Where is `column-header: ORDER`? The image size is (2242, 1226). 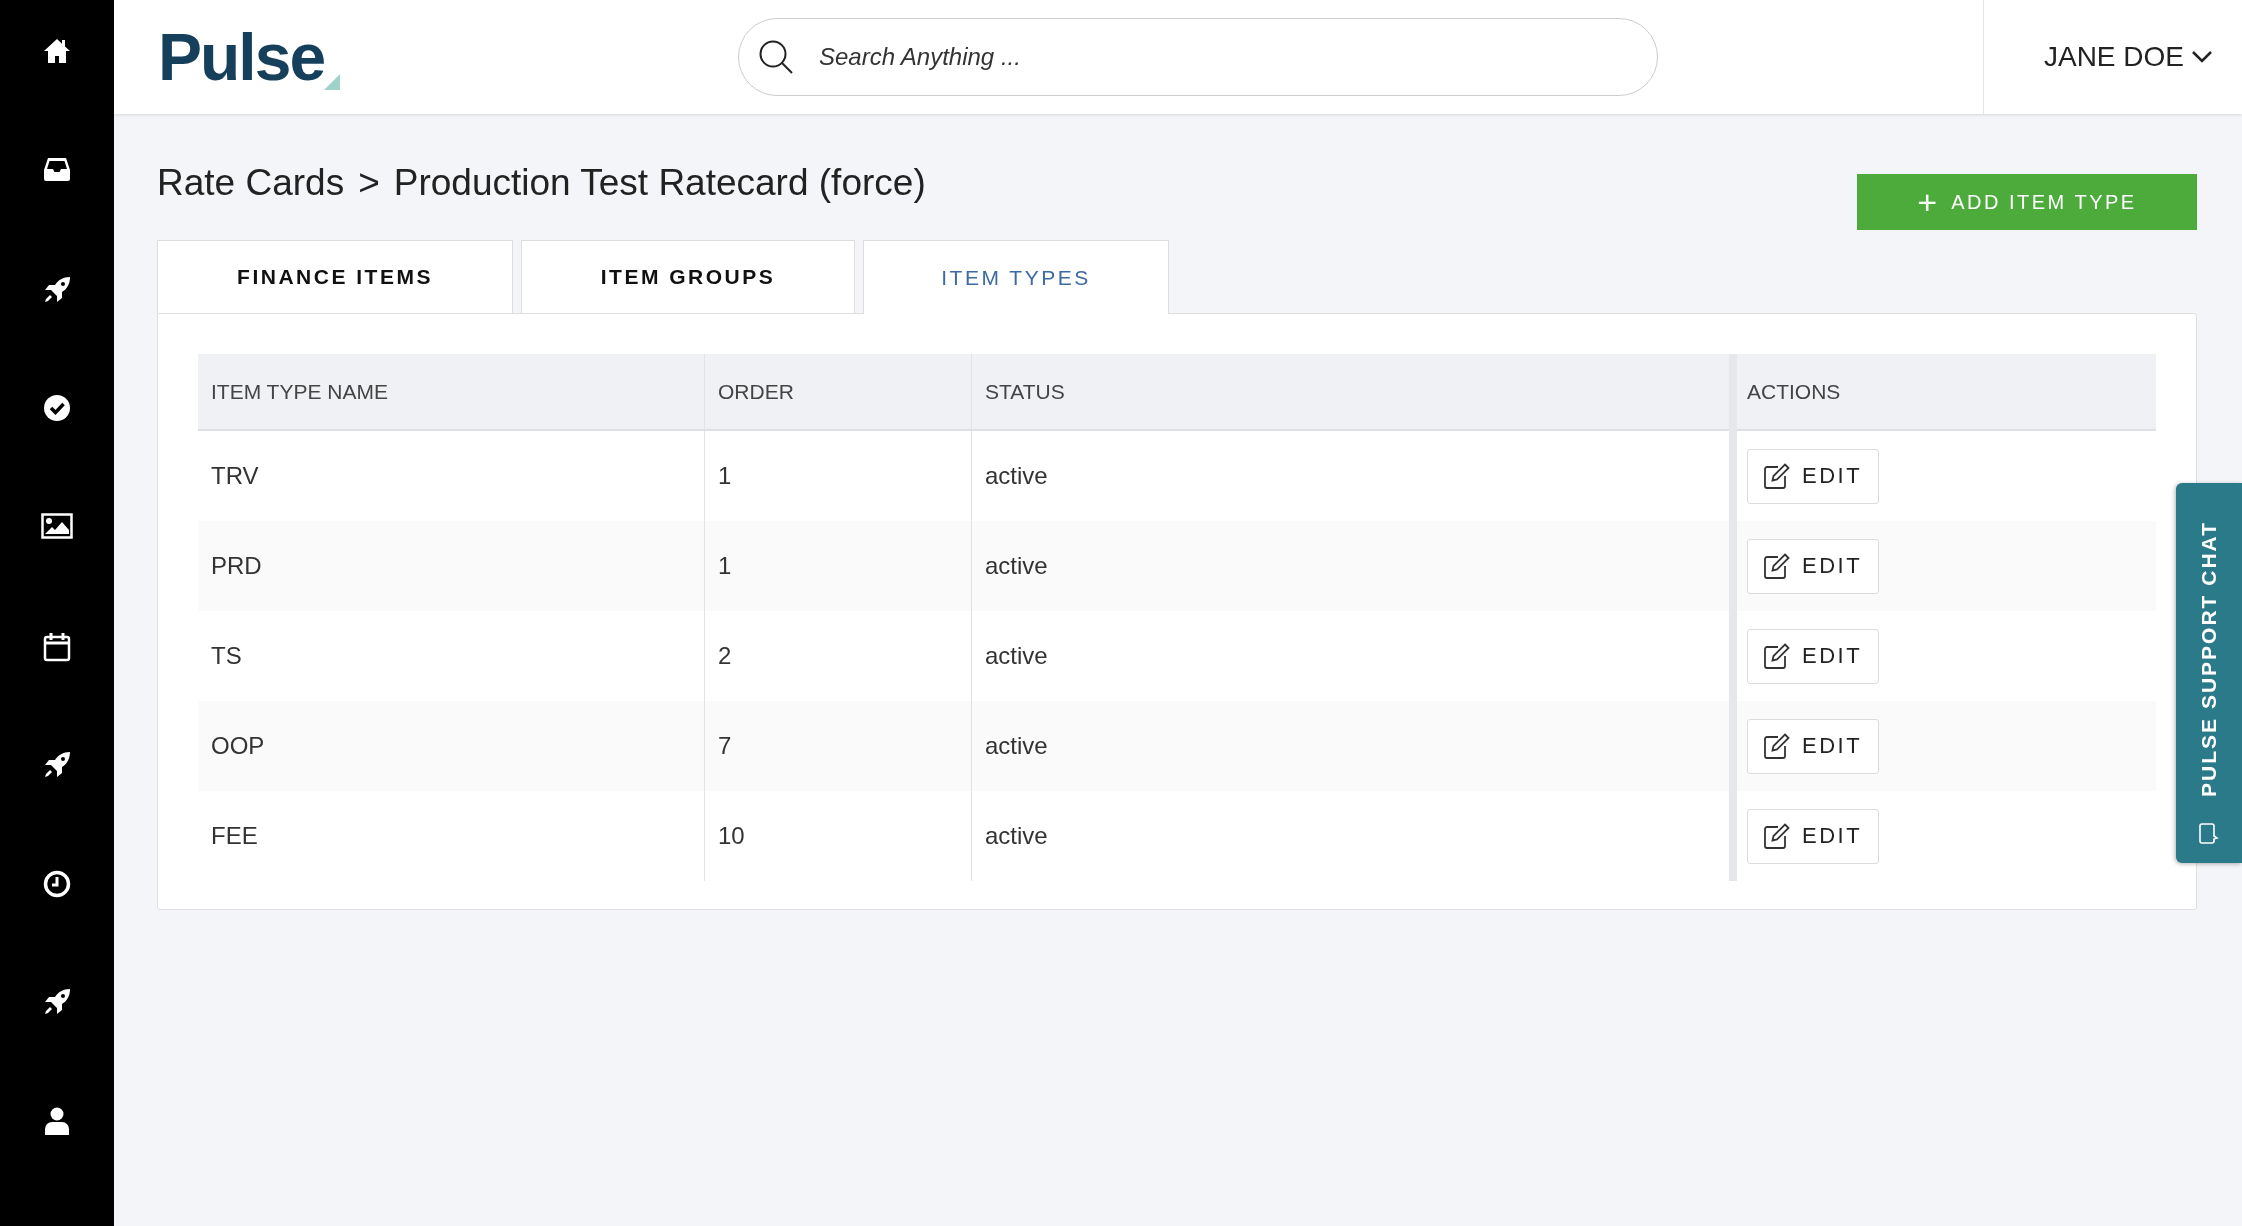
column-header: ORDER is located at coordinates (838, 392).